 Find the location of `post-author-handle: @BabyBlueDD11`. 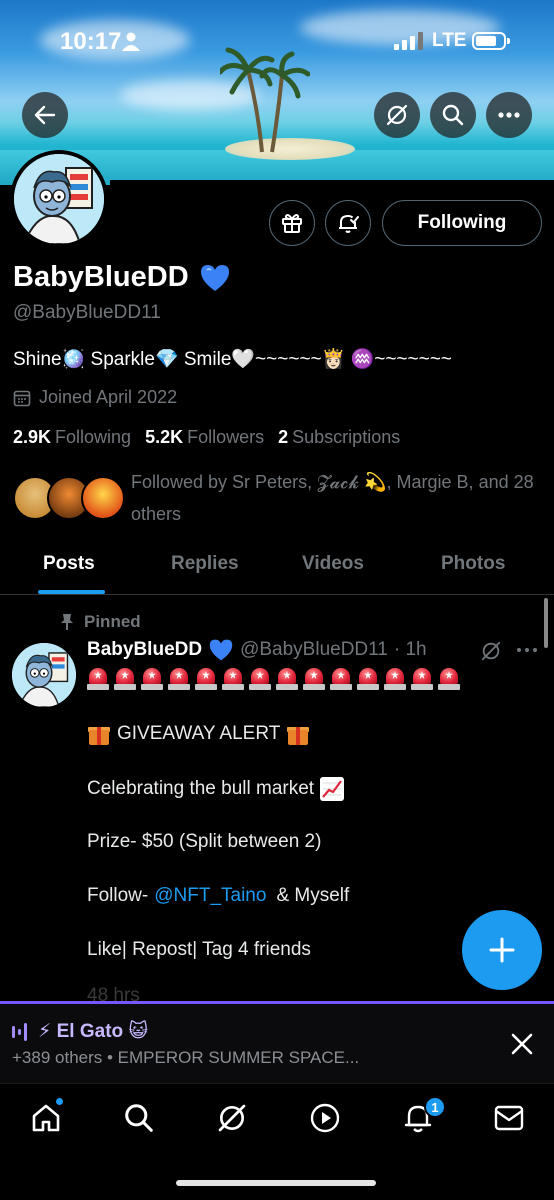

post-author-handle: @BabyBlueDD11 is located at coordinates (314, 650).